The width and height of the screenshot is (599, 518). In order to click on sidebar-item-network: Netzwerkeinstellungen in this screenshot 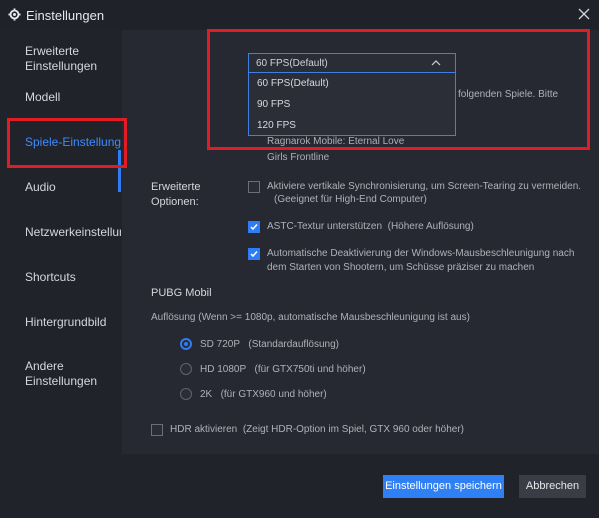, I will do `click(73, 232)`.